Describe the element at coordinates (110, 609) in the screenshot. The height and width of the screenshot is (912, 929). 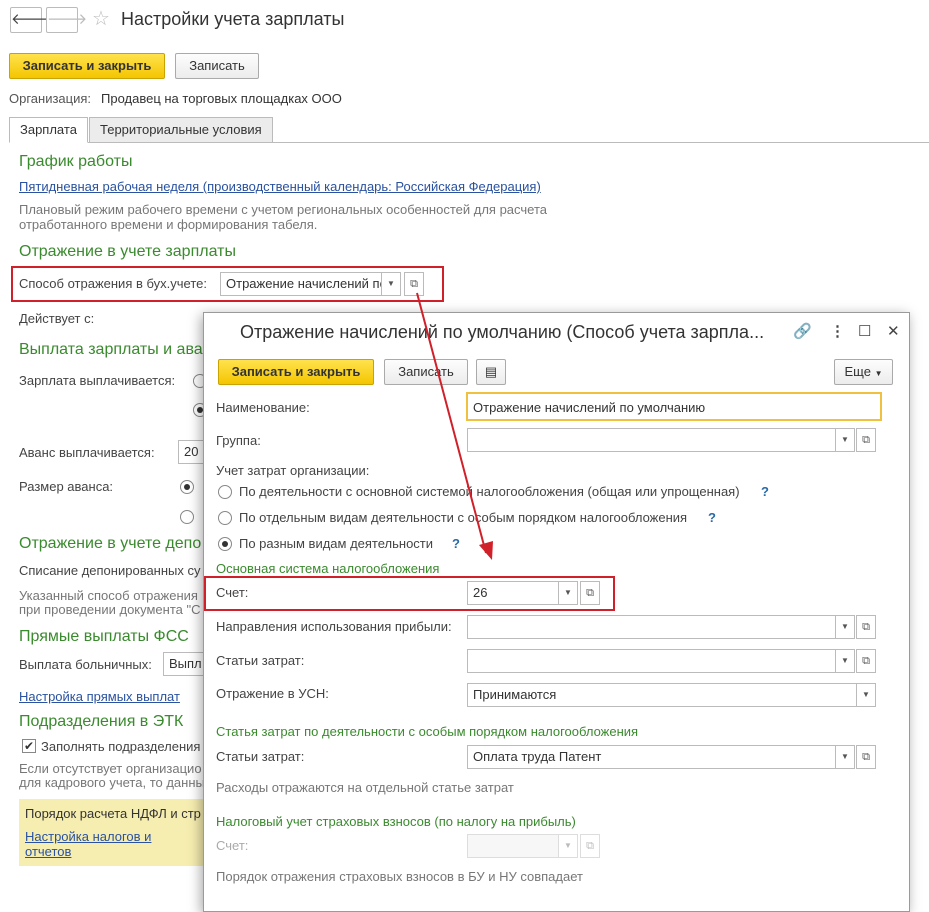
I see `deposit-note-2: при проведении документа "С` at that location.